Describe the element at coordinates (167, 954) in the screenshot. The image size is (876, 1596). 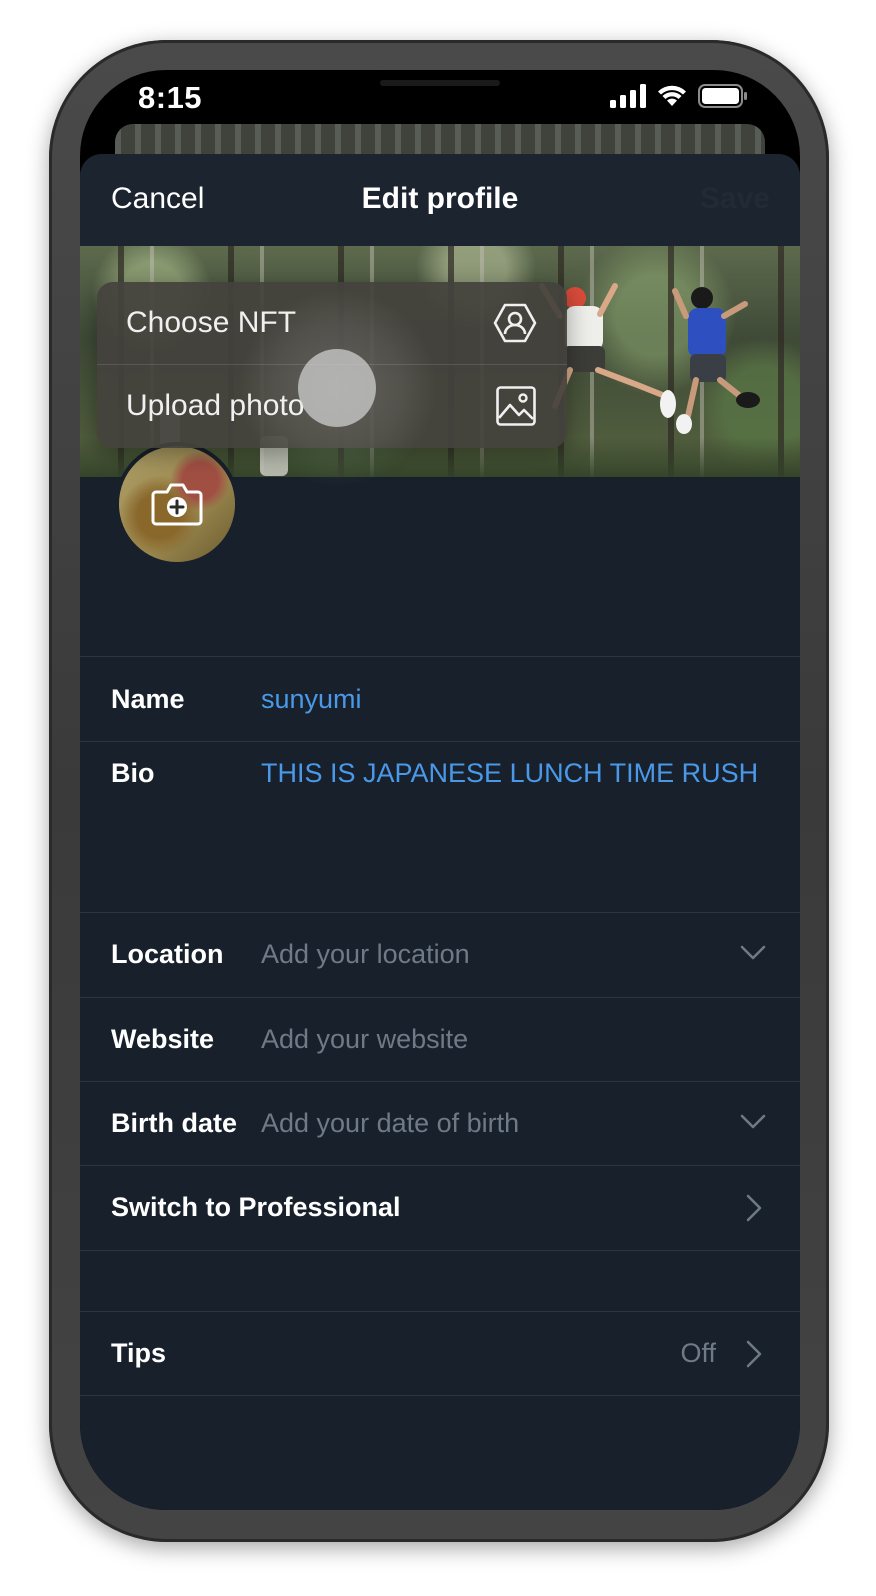
I see `location-label: Location` at that location.